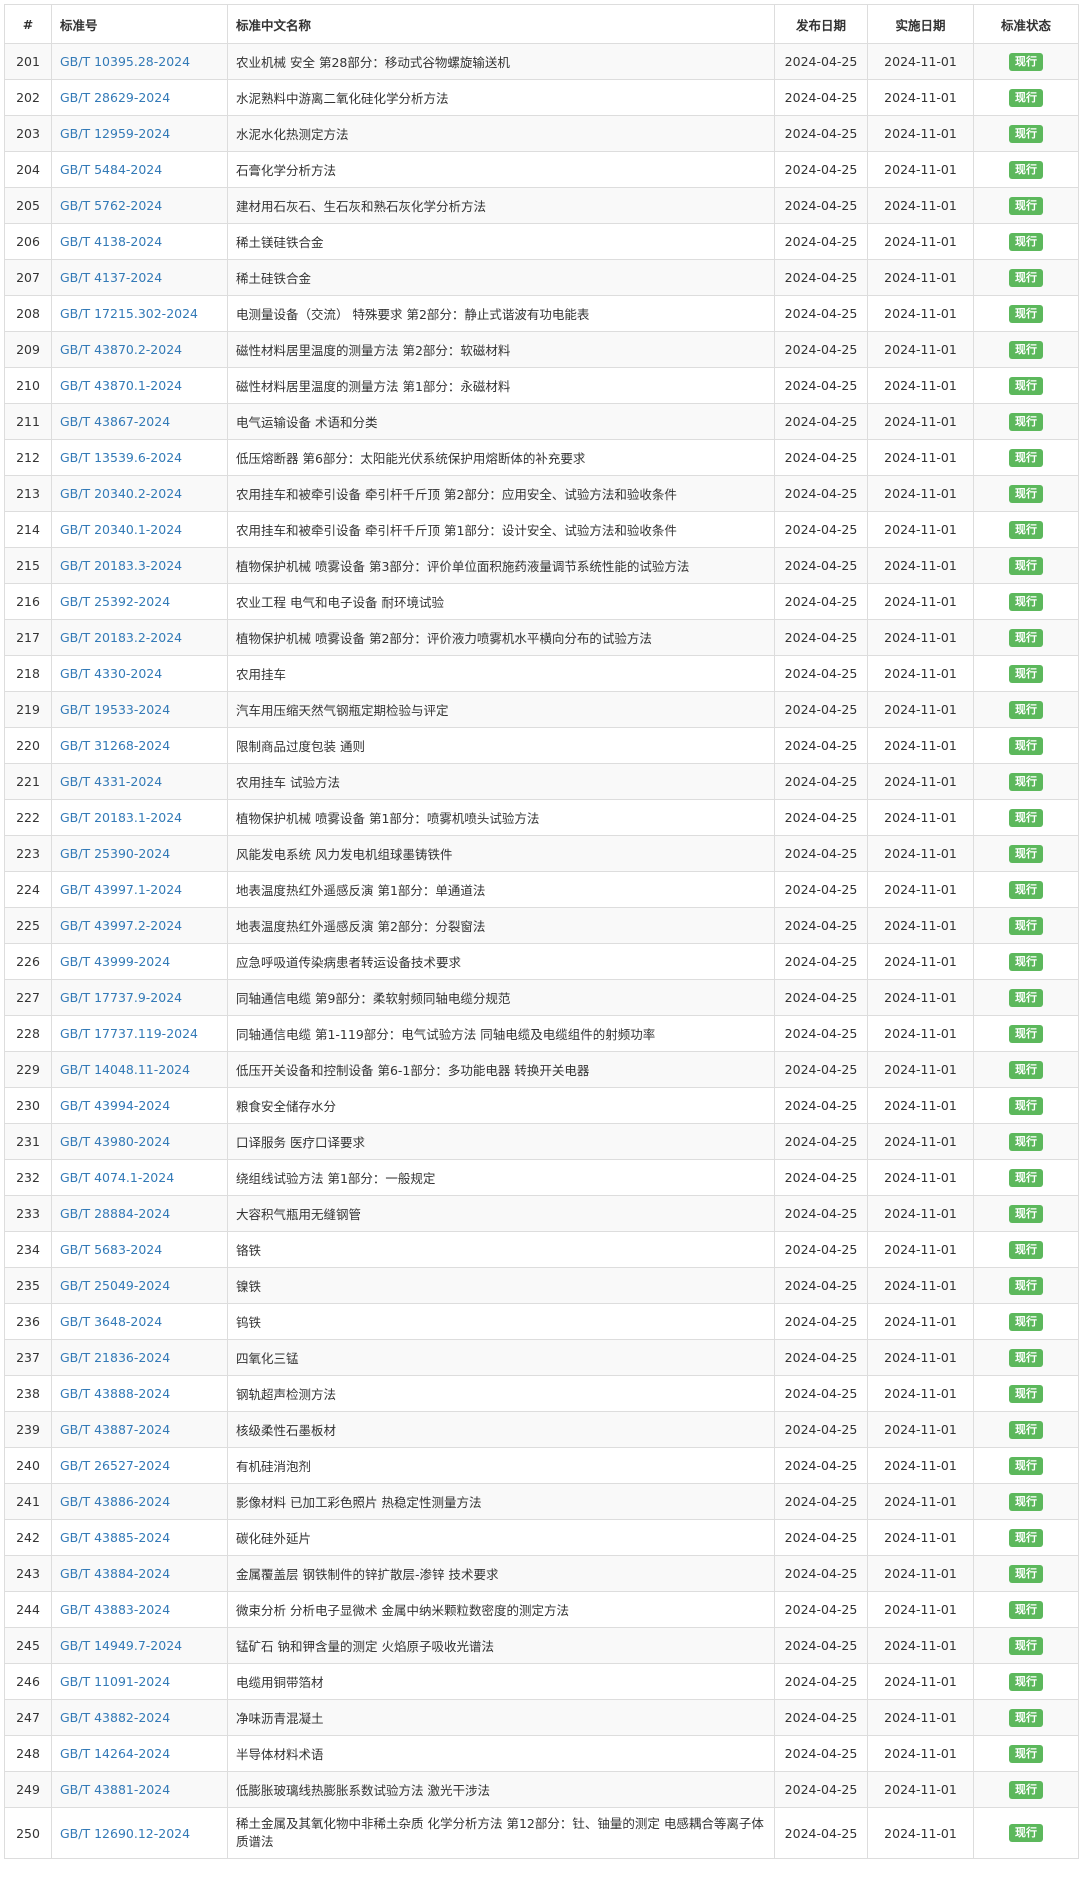 The width and height of the screenshot is (1080, 1877). I want to click on standard-code-cell: GB/T 12959-2024, so click(139, 133).